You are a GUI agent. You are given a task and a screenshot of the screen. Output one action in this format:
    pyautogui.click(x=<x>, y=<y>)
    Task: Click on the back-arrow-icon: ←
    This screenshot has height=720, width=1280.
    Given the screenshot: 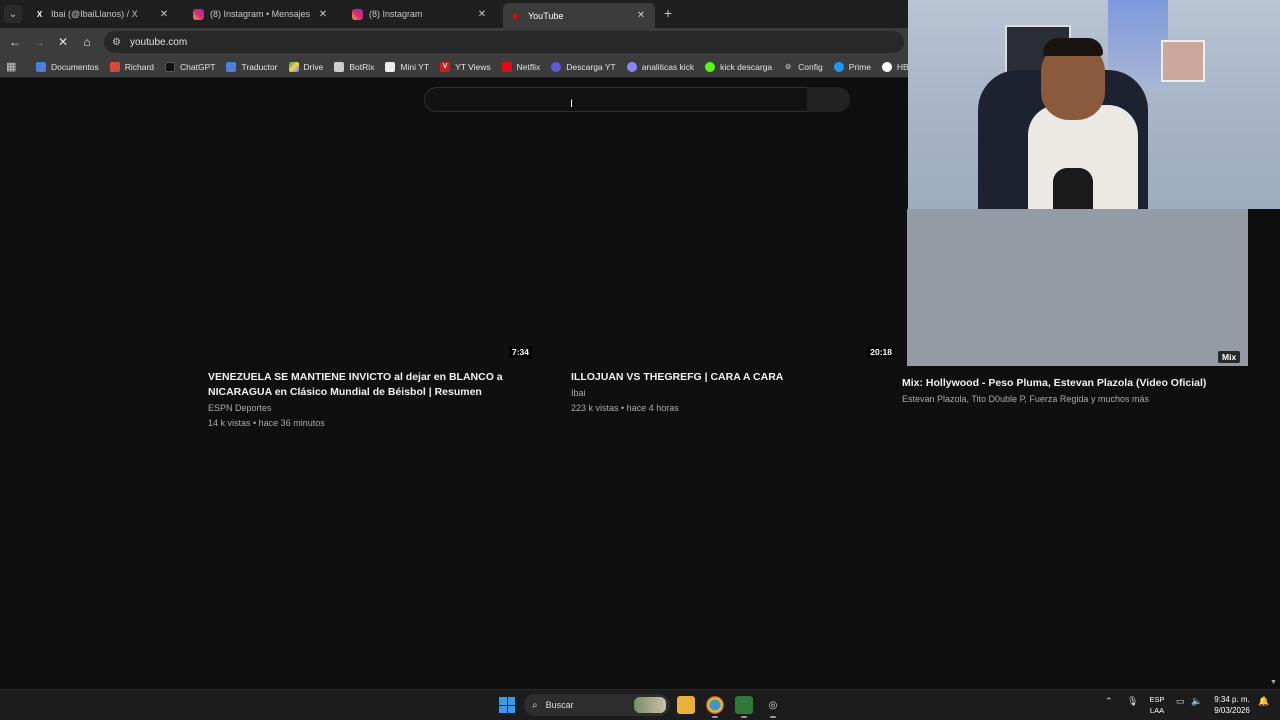 What is the action you would take?
    pyautogui.click(x=15, y=42)
    